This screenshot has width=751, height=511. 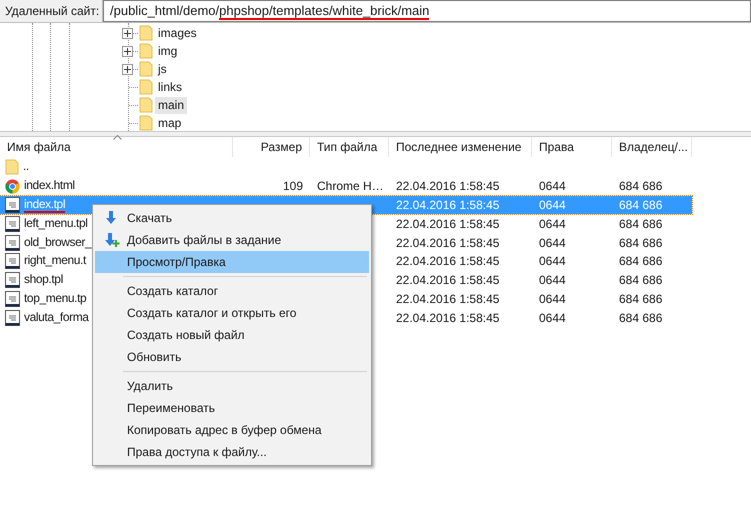 I want to click on file-name: old_browser_, so click(x=58, y=242).